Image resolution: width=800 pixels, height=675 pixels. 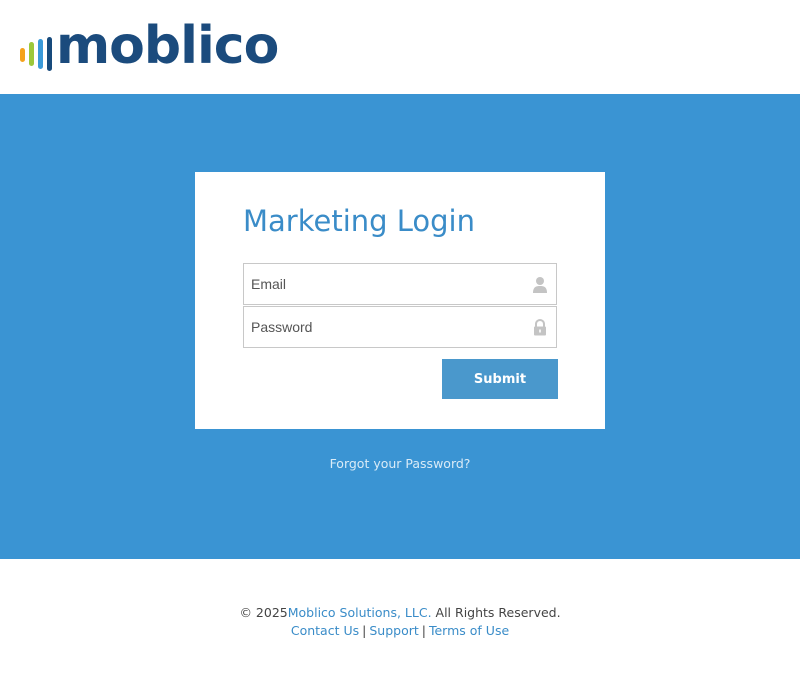 What do you see at coordinates (500, 379) in the screenshot?
I see `submit-button: Submit` at bounding box center [500, 379].